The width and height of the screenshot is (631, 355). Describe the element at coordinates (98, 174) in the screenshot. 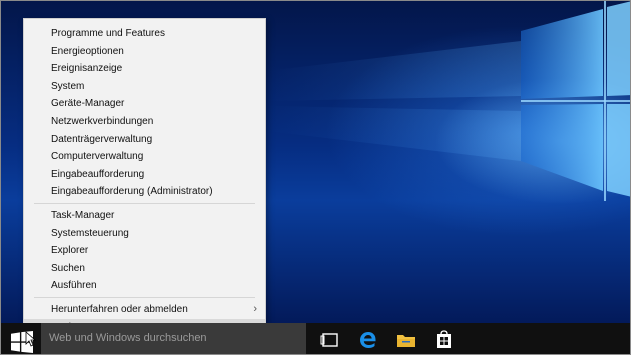

I see `menu-item-label: Eingabeaufforderung` at that location.